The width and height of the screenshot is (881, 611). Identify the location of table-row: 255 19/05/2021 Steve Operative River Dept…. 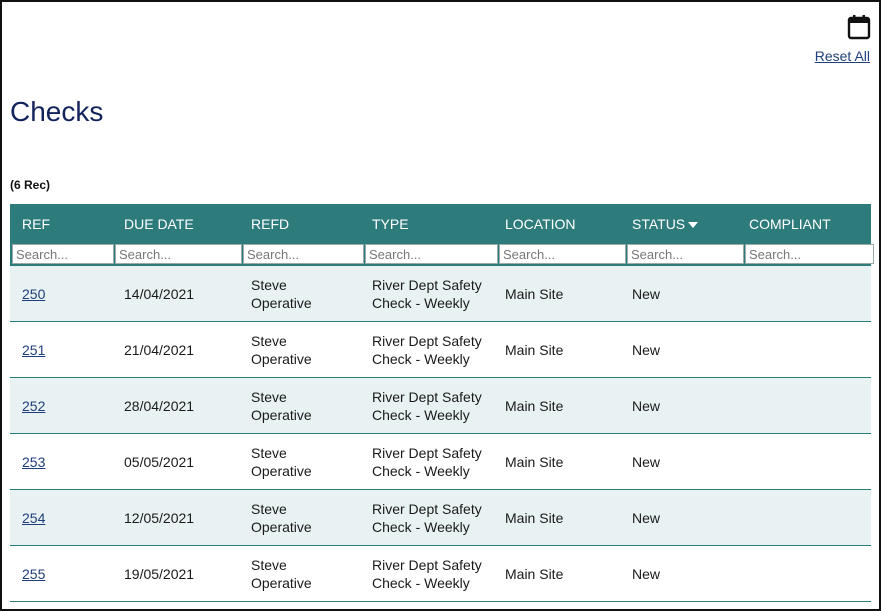
(440, 574).